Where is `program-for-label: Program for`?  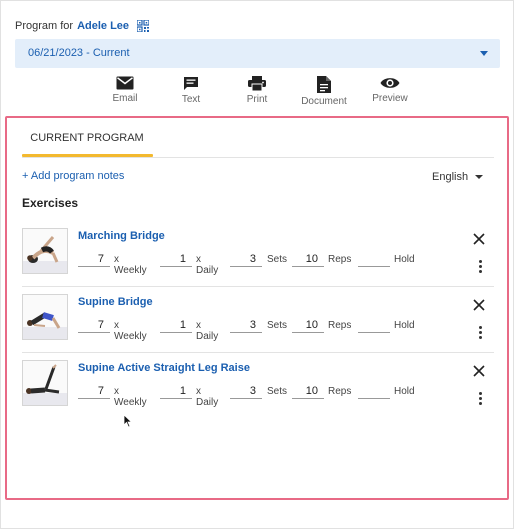 program-for-label: Program for is located at coordinates (44, 26).